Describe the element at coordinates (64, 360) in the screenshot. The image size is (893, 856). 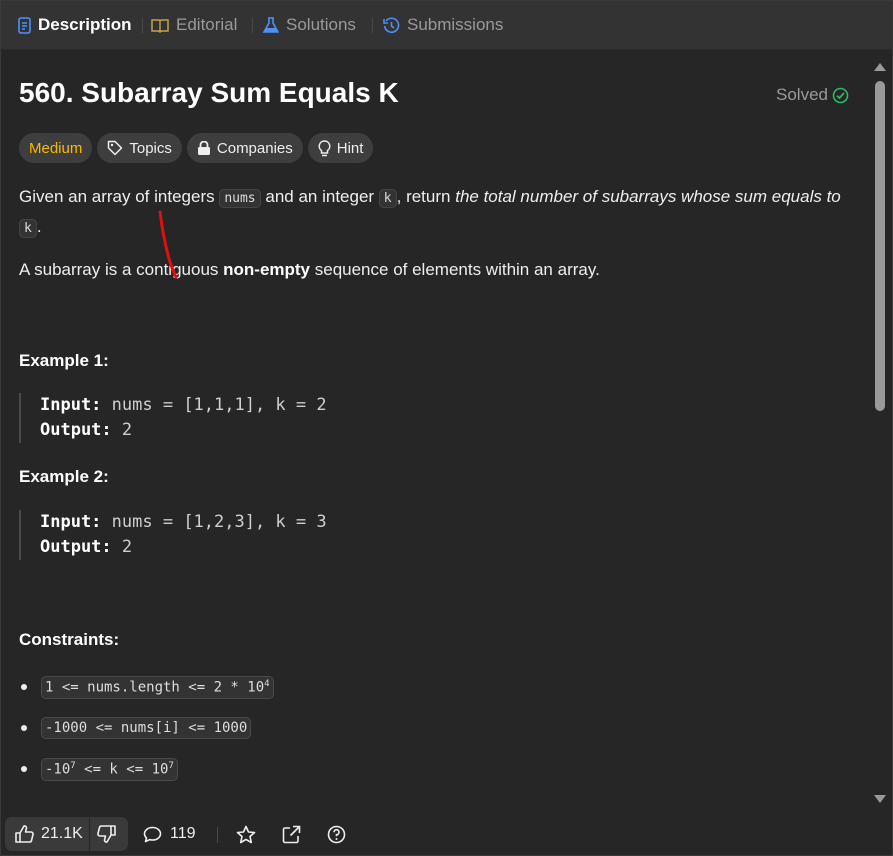
I see `example-1-heading: Example 1:` at that location.